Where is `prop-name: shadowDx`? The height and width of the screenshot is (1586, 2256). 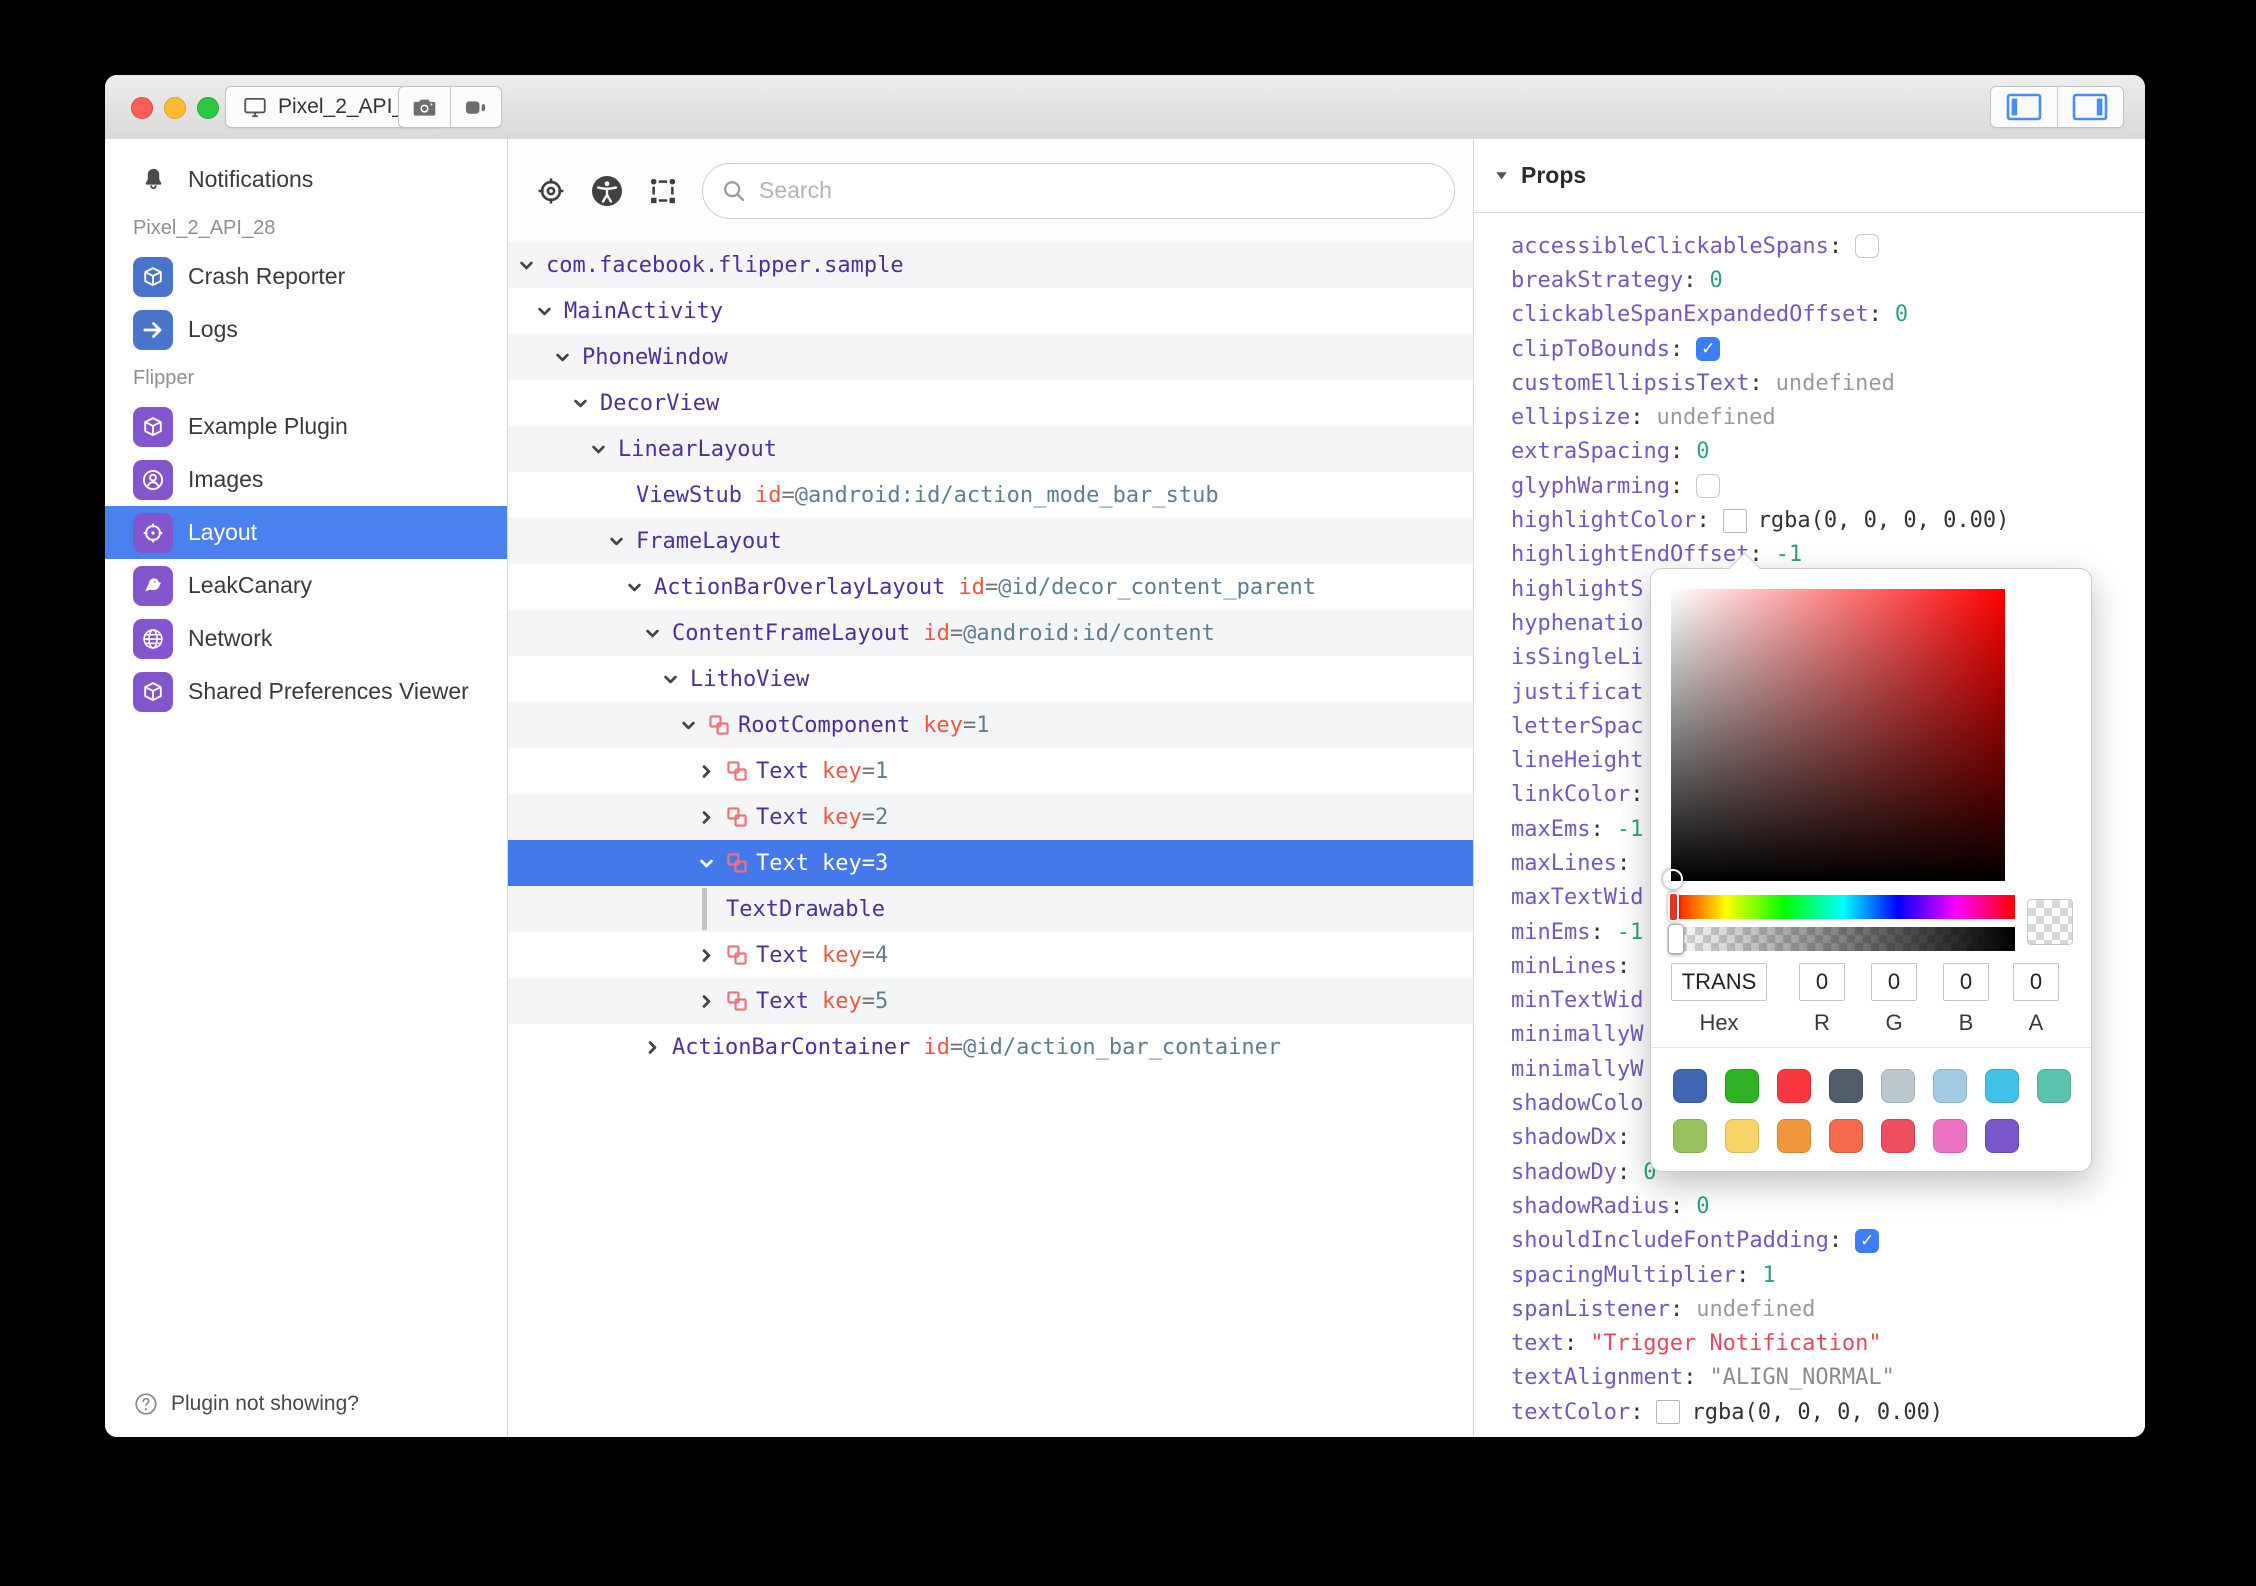 prop-name: shadowDx is located at coordinates (1564, 1138).